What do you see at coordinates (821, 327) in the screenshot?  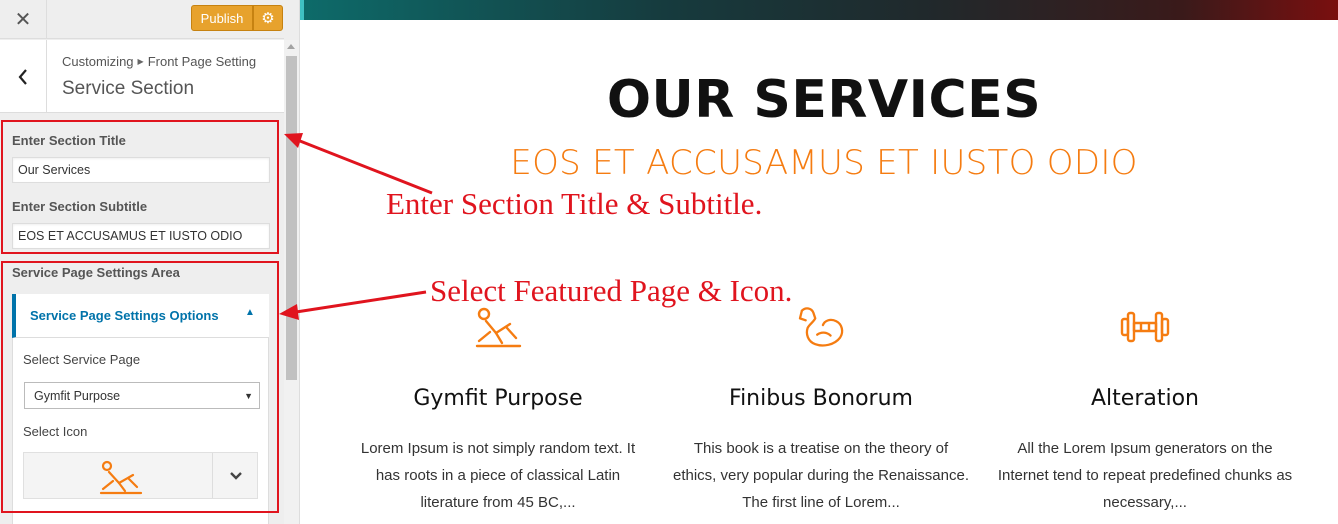 I see `flexed-bicep-icon` at bounding box center [821, 327].